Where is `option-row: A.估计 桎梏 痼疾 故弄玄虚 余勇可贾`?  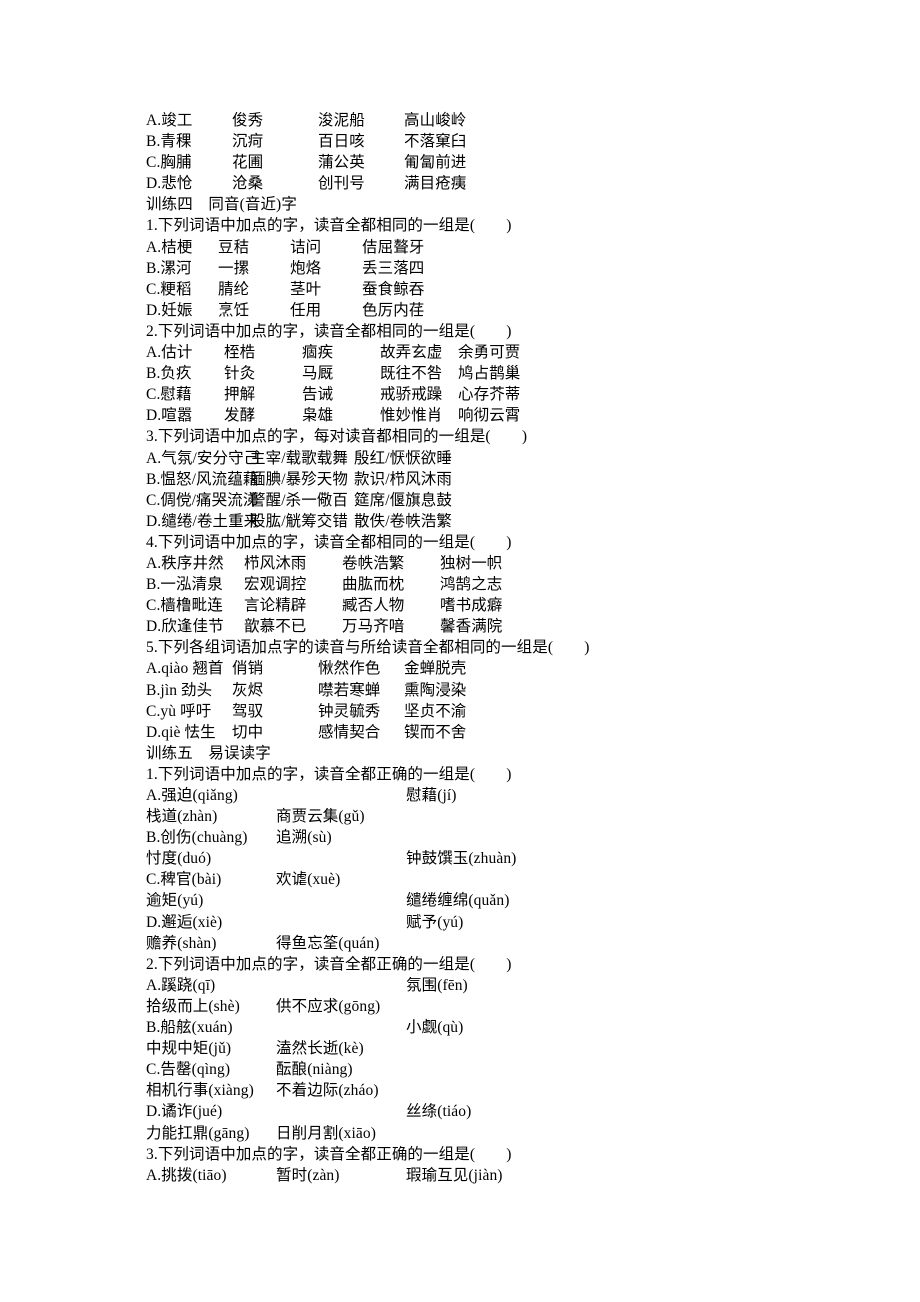 option-row: A.估计 桎梏 痼疾 故弄玄虚 余勇可贾 is located at coordinates (533, 352).